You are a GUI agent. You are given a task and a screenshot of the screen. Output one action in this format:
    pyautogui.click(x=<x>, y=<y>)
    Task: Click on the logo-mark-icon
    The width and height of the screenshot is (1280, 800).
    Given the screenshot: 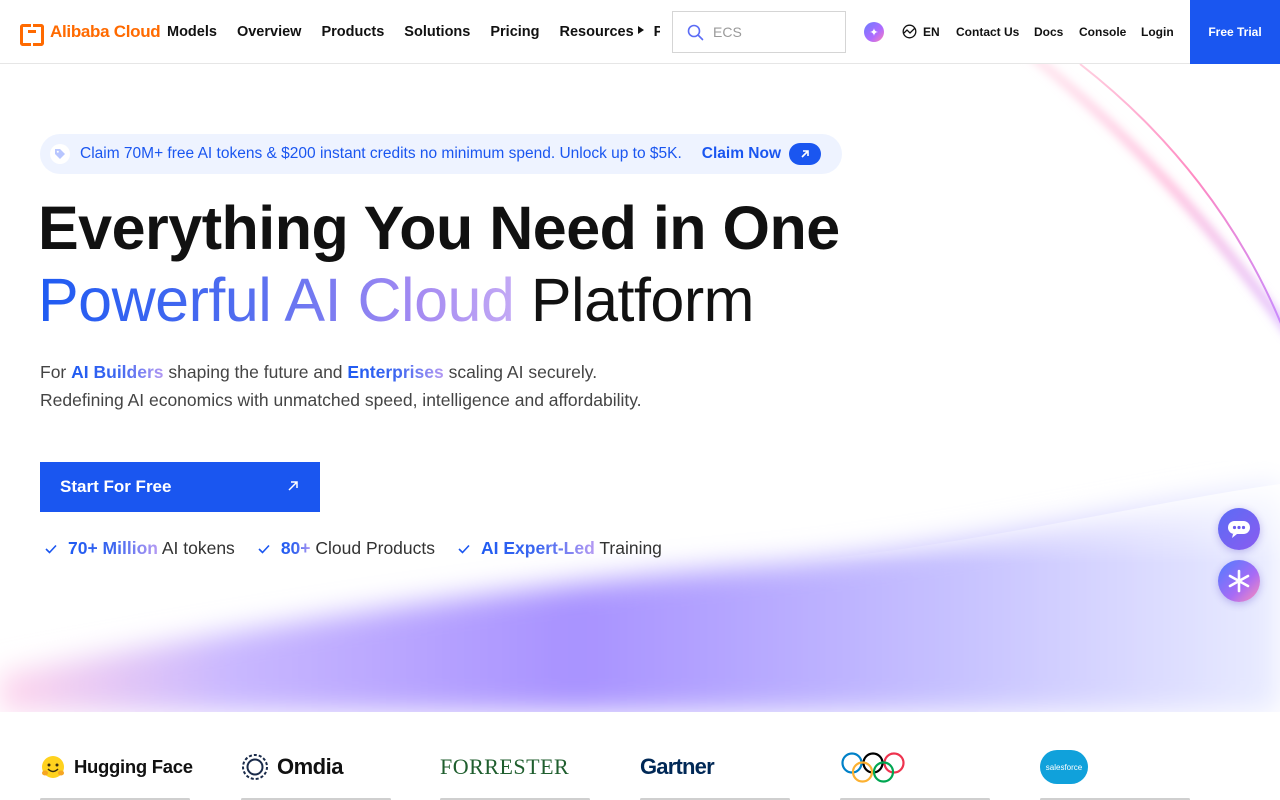 What is the action you would take?
    pyautogui.click(x=32, y=35)
    